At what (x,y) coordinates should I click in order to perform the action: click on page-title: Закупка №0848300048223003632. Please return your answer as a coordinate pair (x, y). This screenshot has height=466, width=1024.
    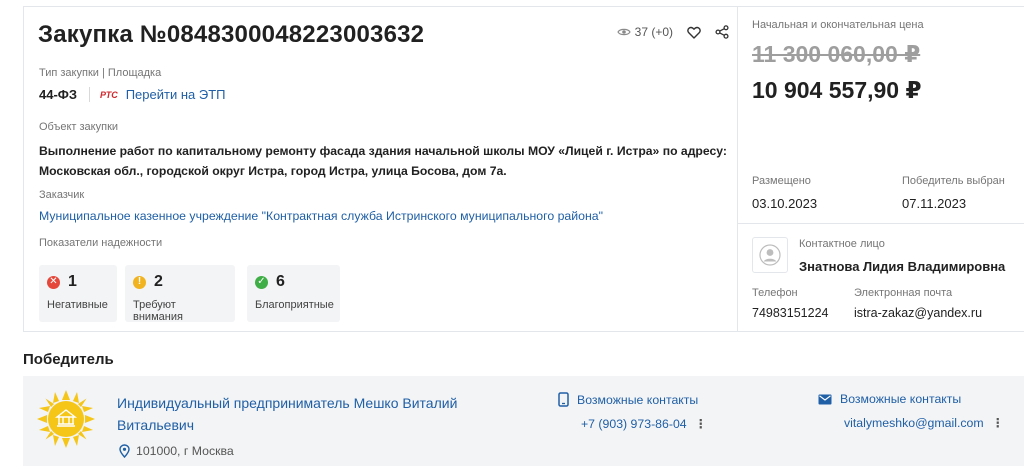
    Looking at the image, I should click on (231, 34).